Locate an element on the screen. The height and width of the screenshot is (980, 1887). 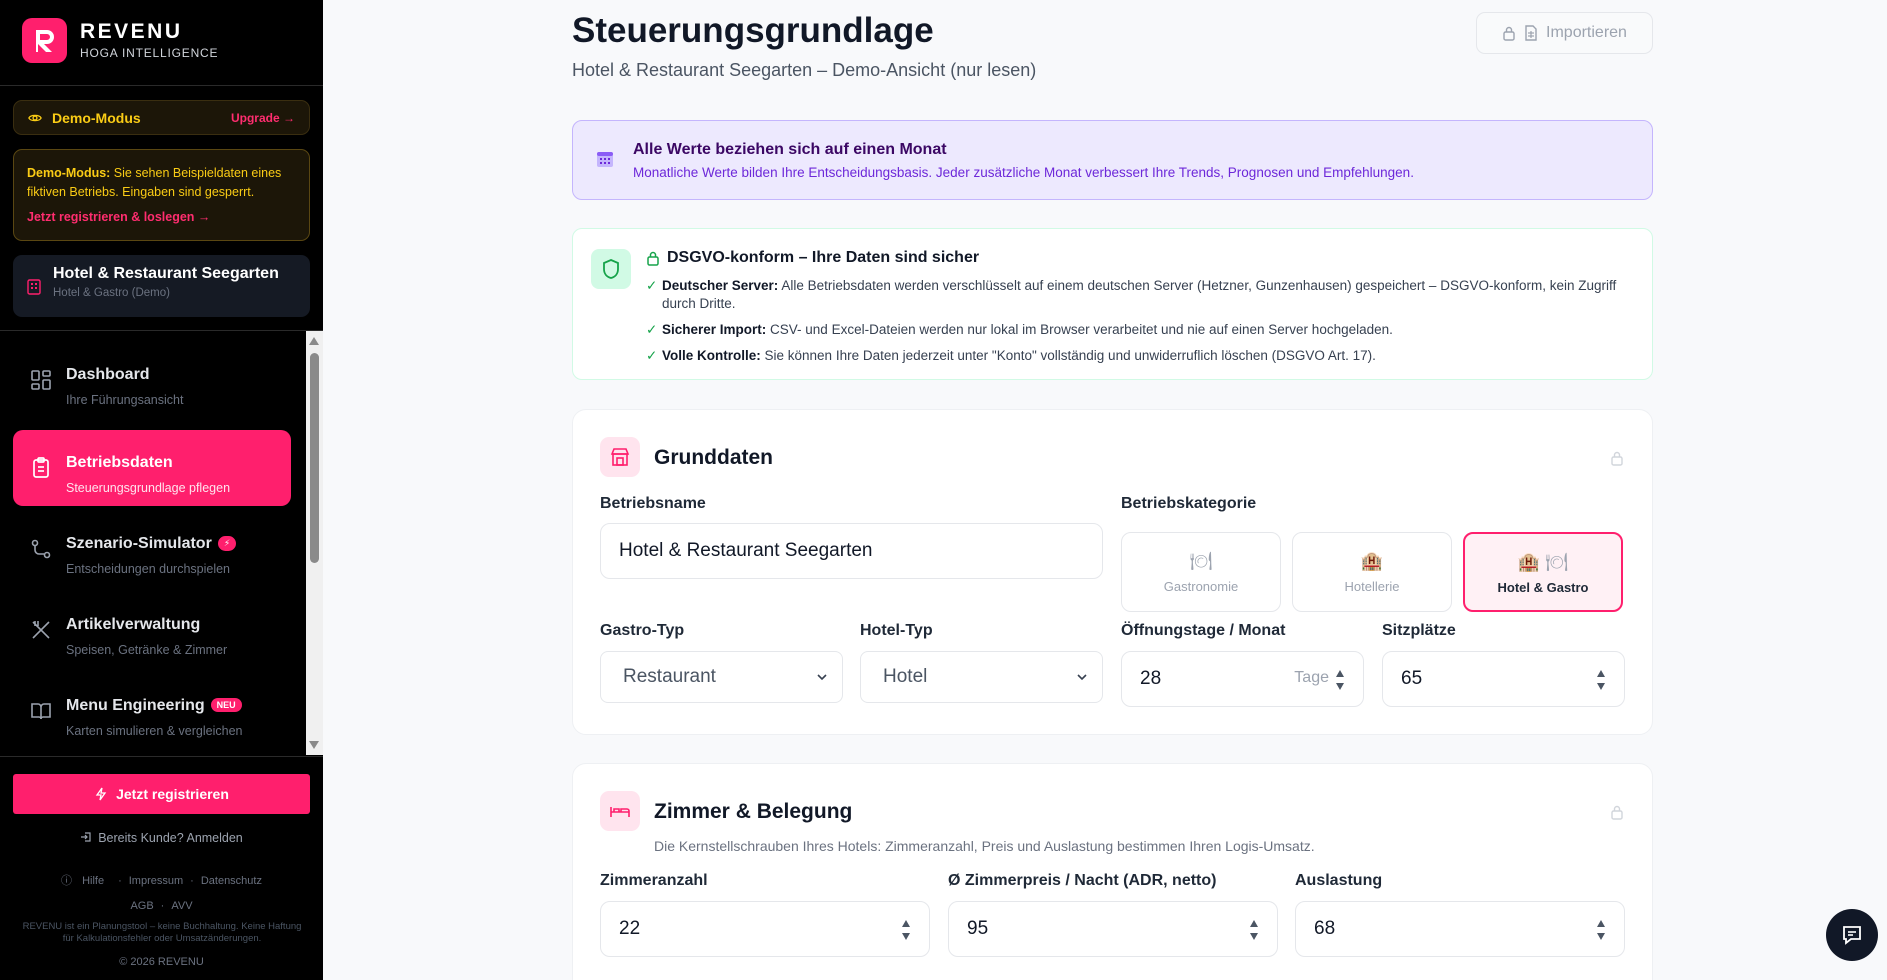
scroll-down-arrow-icon is located at coordinates (314, 745).